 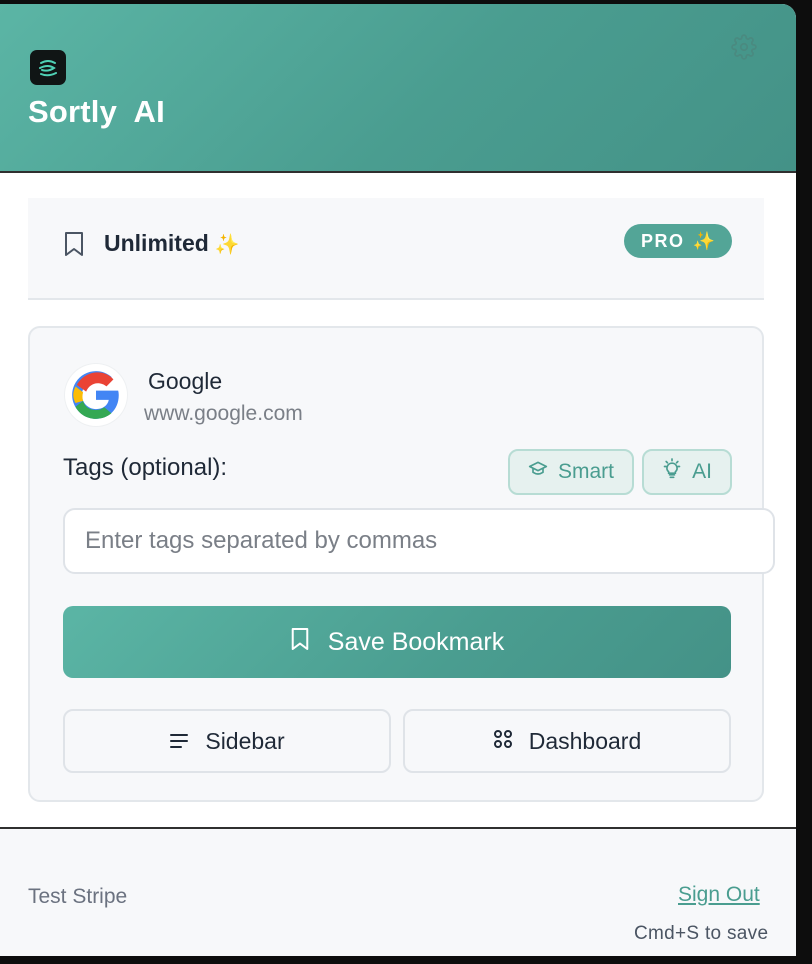 I want to click on smart-tags-button: Smart, so click(x=571, y=472).